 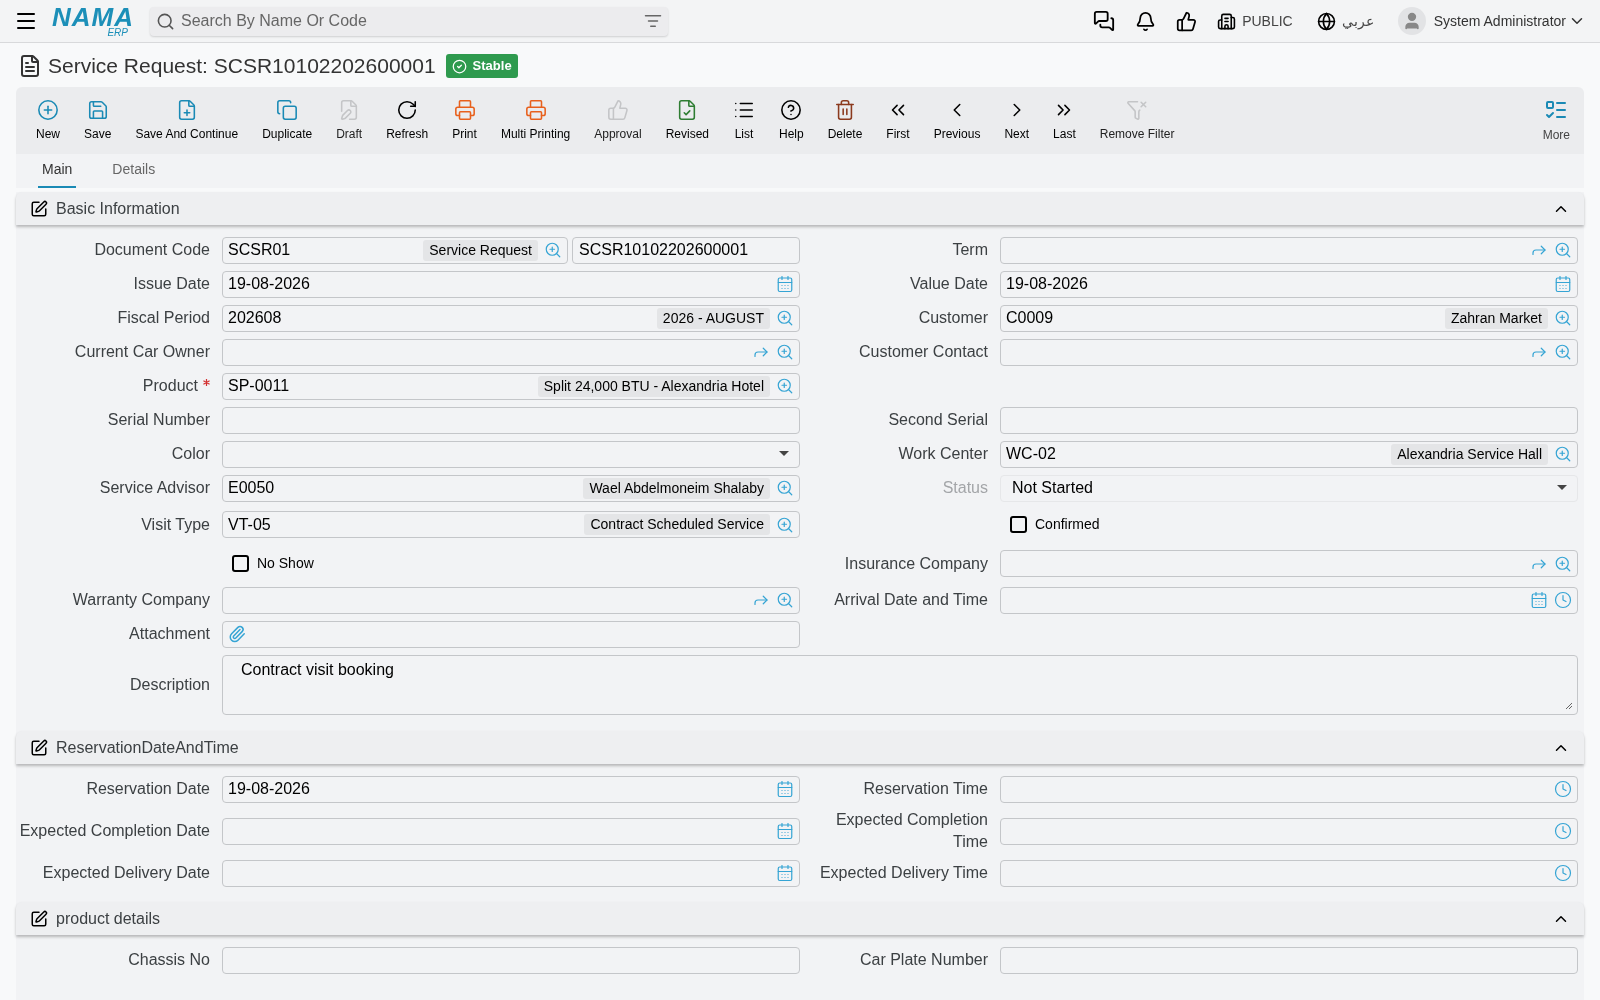 I want to click on user-avatar, so click(x=1411, y=21).